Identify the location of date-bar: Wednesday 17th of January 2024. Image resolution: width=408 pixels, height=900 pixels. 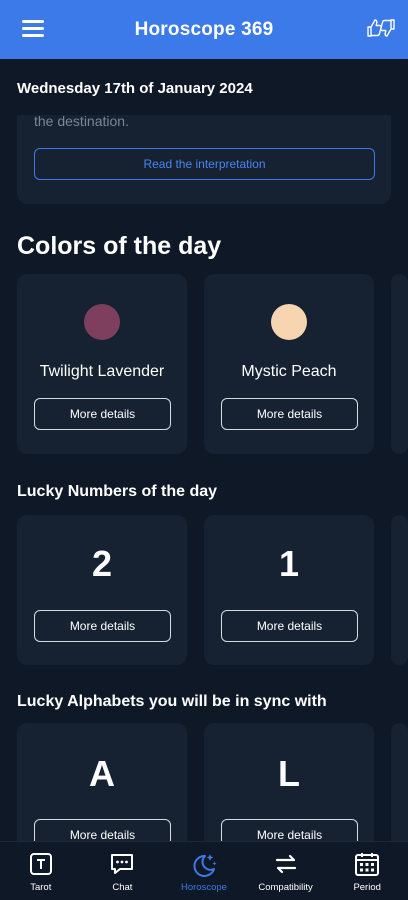
(204, 87).